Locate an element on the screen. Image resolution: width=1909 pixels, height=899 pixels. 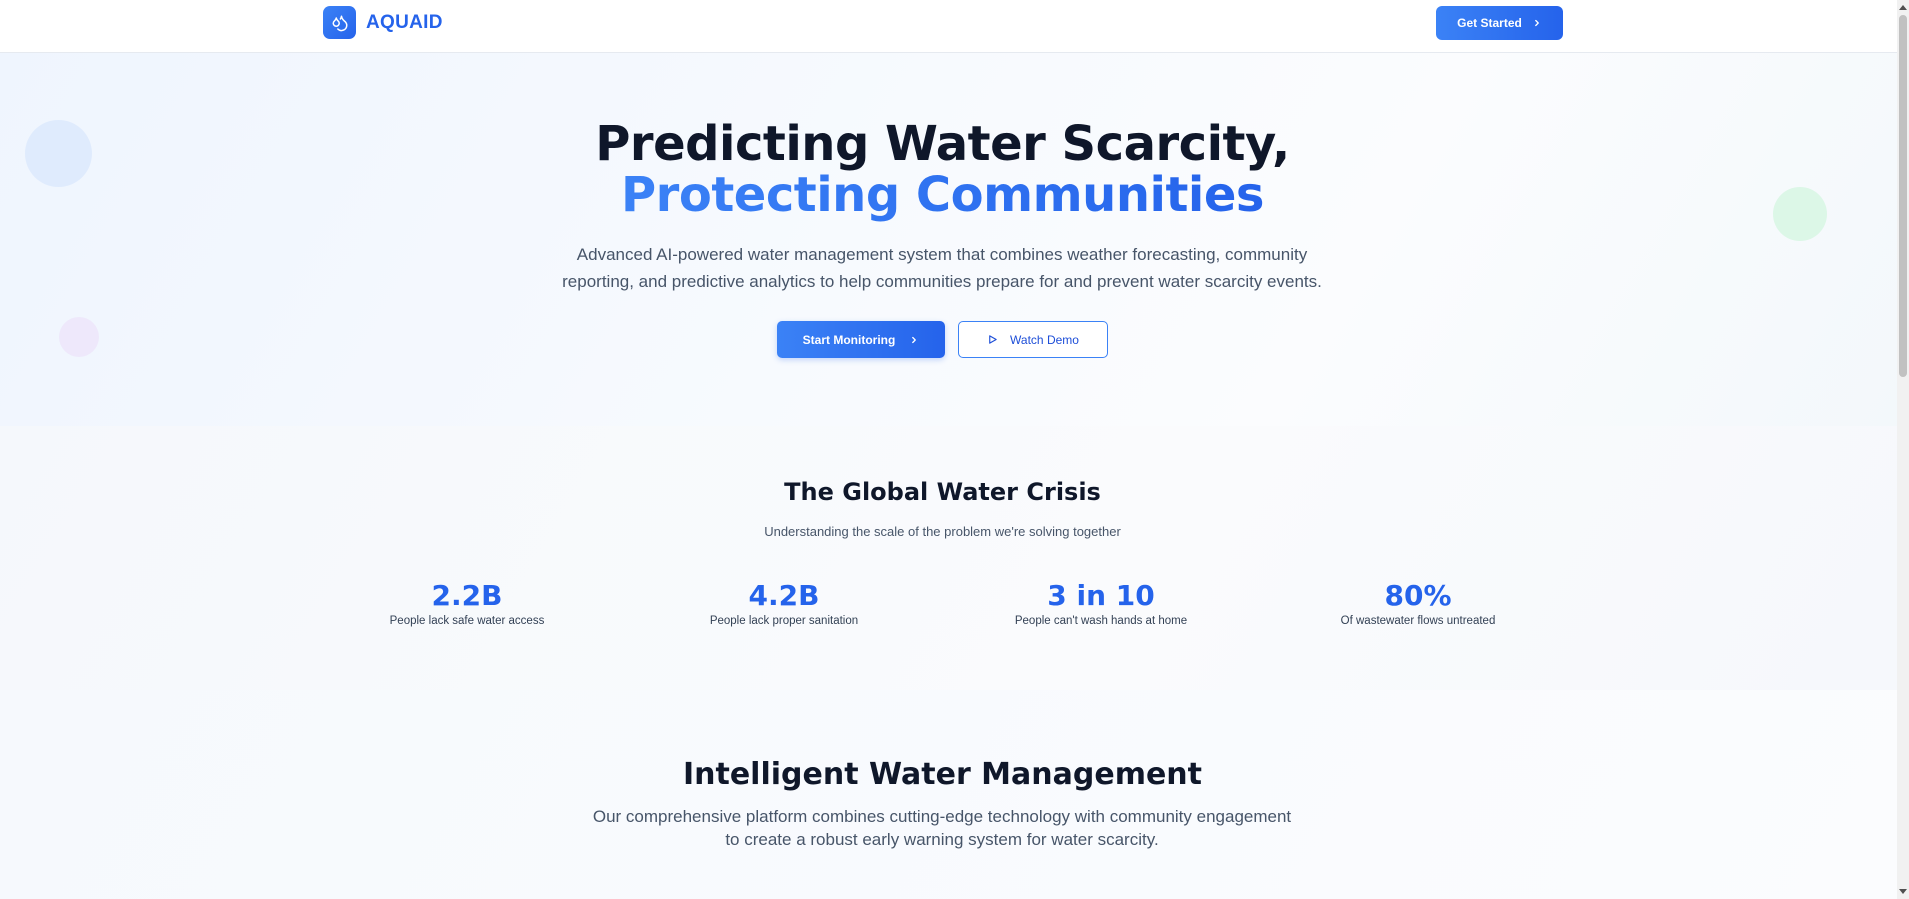
scrollbar-thumb is located at coordinates (1903, 196).